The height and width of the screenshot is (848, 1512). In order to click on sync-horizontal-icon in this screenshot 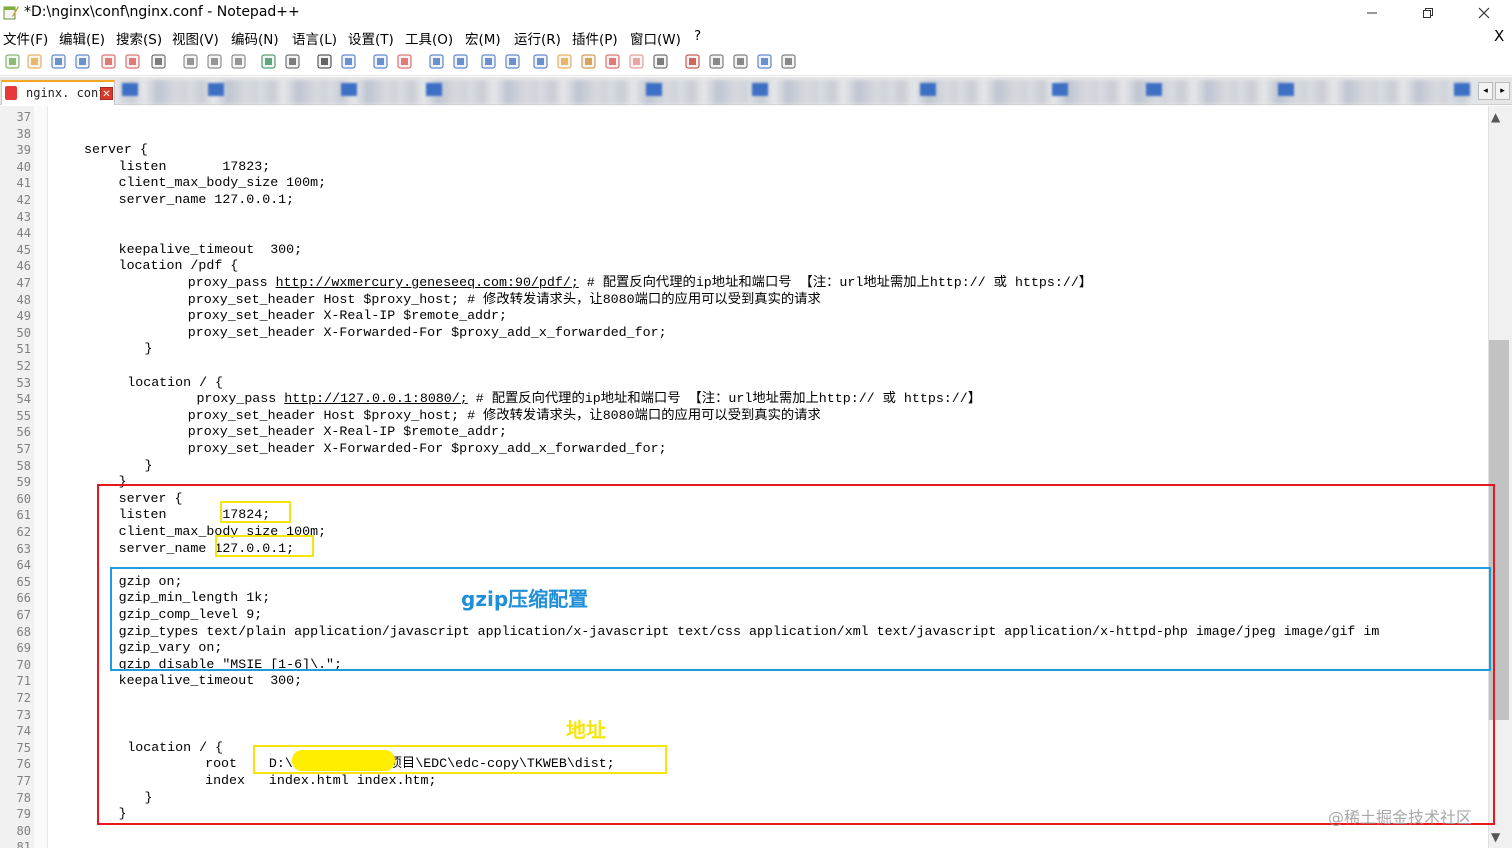, I will do `click(460, 61)`.